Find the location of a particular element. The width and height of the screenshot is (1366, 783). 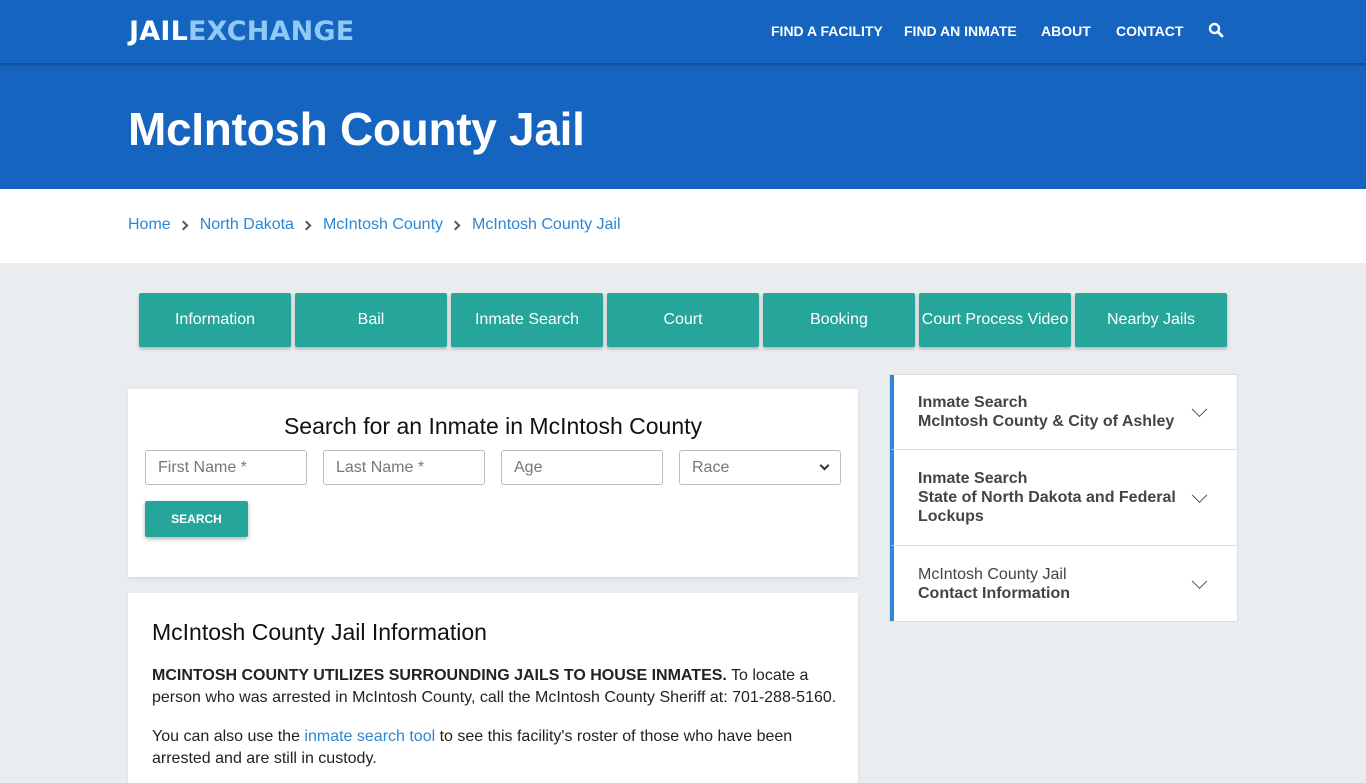

tab-court: Court is located at coordinates (683, 320).